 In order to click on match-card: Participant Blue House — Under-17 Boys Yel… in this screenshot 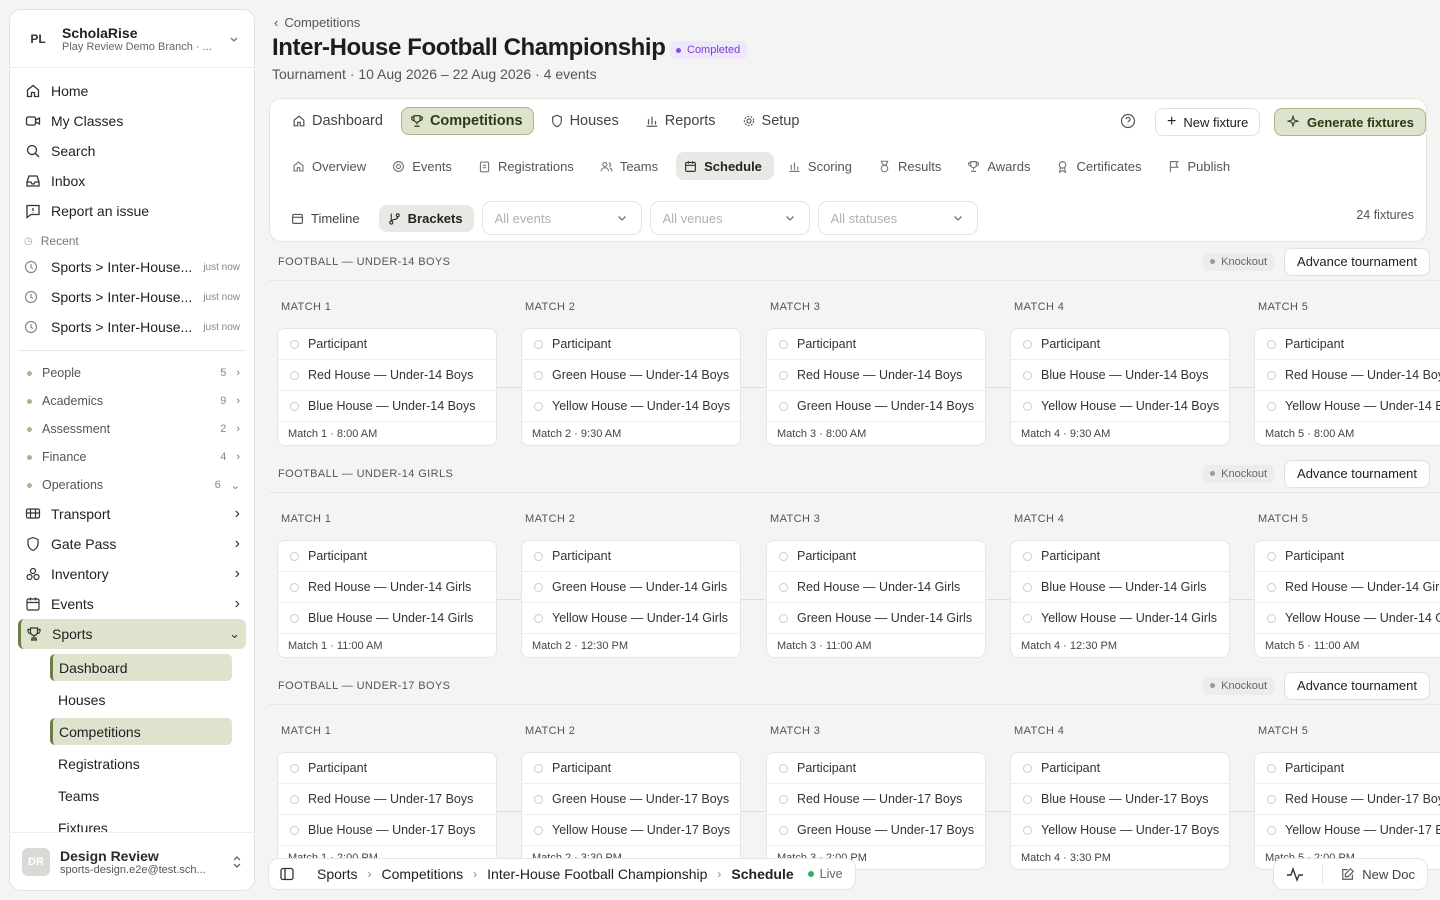, I will do `click(1120, 811)`.